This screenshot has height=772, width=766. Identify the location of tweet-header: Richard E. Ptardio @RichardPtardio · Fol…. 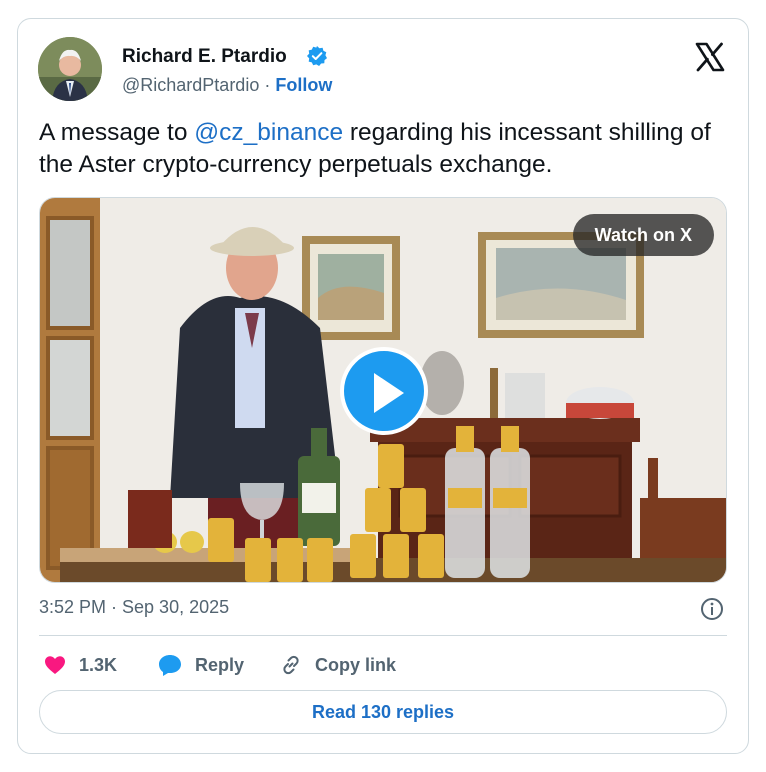
(383, 70).